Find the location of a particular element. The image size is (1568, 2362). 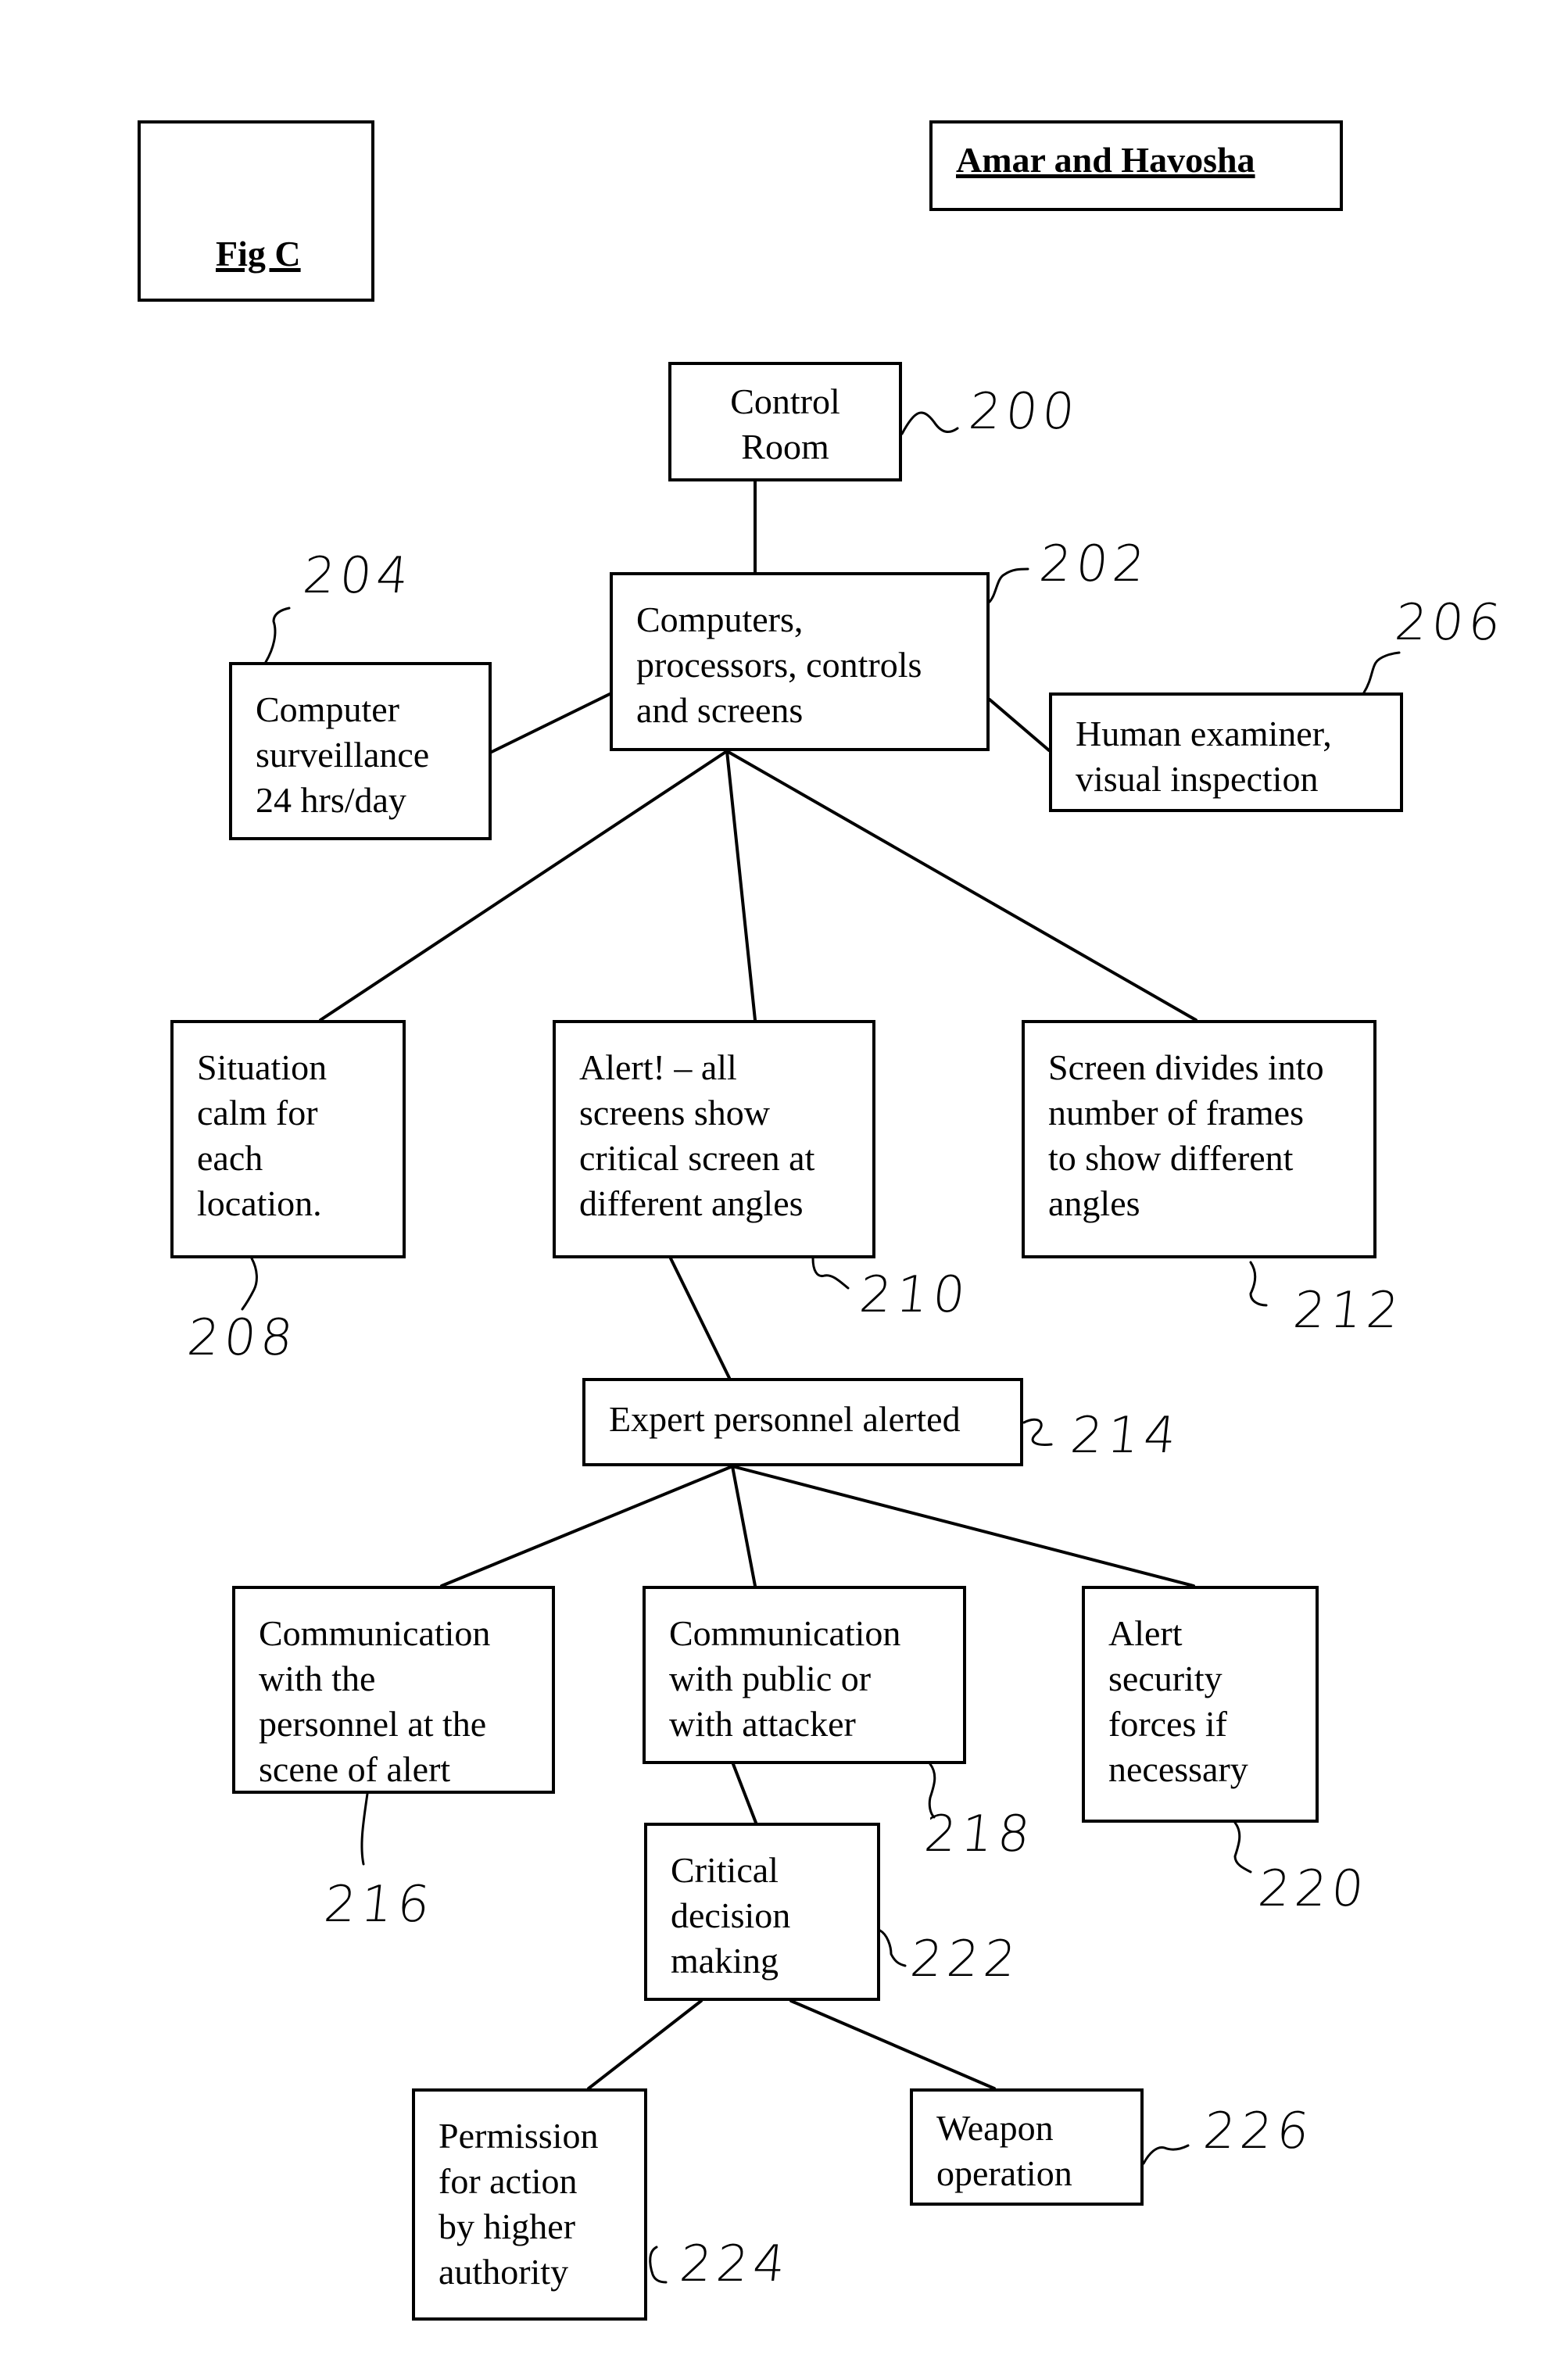

ref-224: 224 is located at coordinates (735, 2264).